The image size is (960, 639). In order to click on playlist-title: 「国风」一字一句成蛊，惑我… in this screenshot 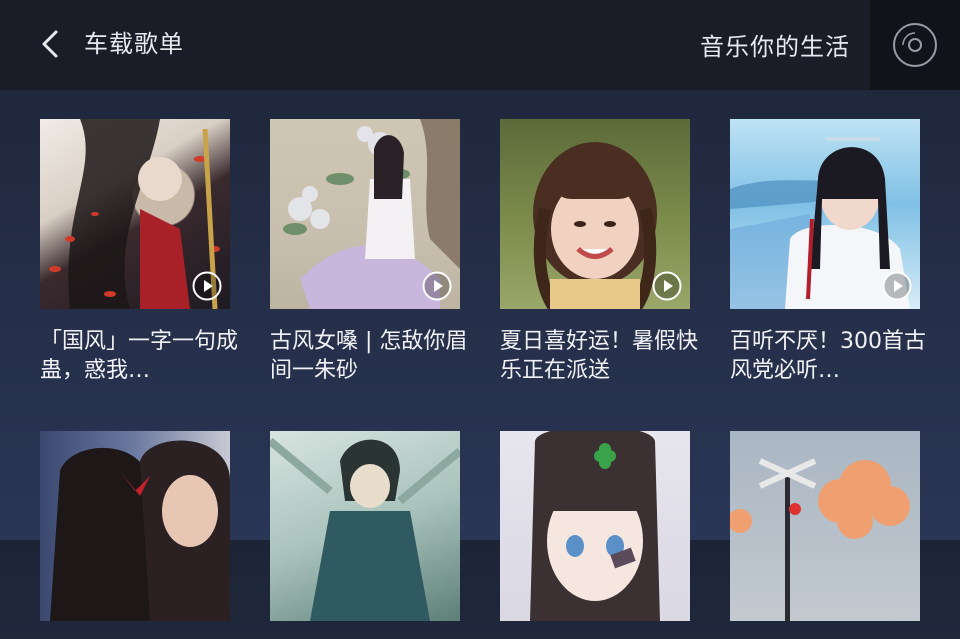, I will do `click(139, 356)`.